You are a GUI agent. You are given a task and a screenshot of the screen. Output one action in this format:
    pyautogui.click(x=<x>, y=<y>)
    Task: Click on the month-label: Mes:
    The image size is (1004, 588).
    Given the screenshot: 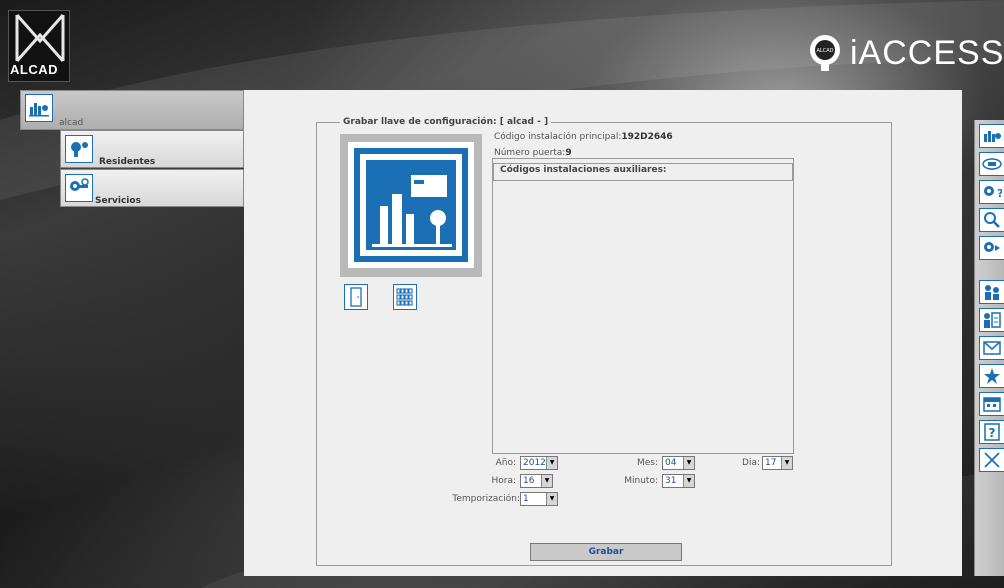 What is the action you would take?
    pyautogui.click(x=647, y=463)
    